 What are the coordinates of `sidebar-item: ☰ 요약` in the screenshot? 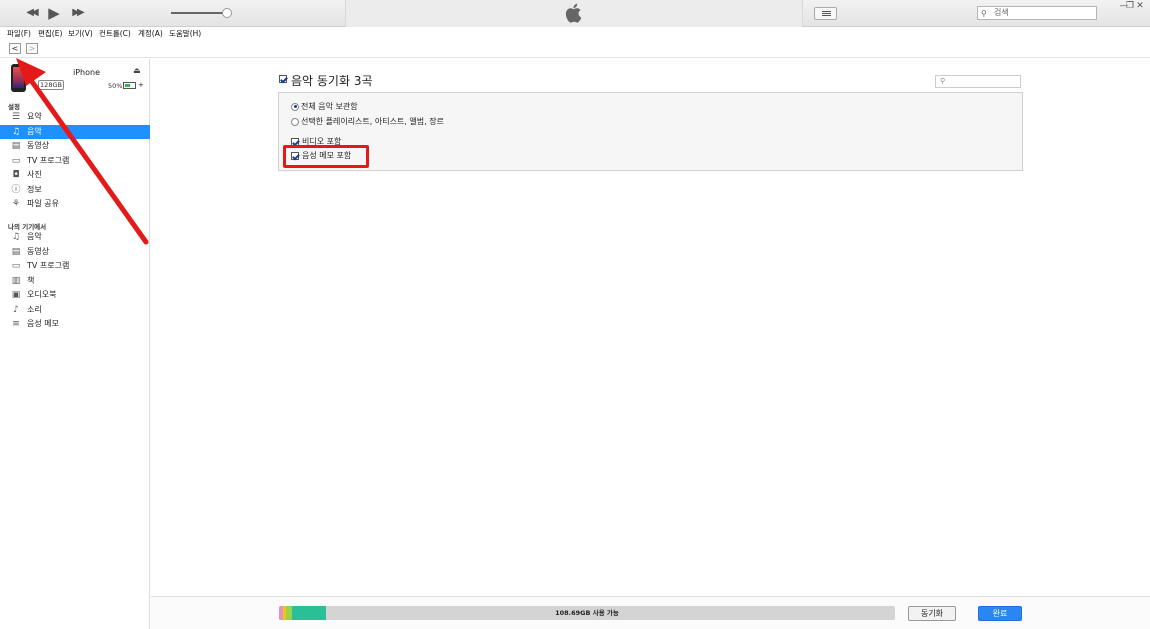 It's located at (75, 117).